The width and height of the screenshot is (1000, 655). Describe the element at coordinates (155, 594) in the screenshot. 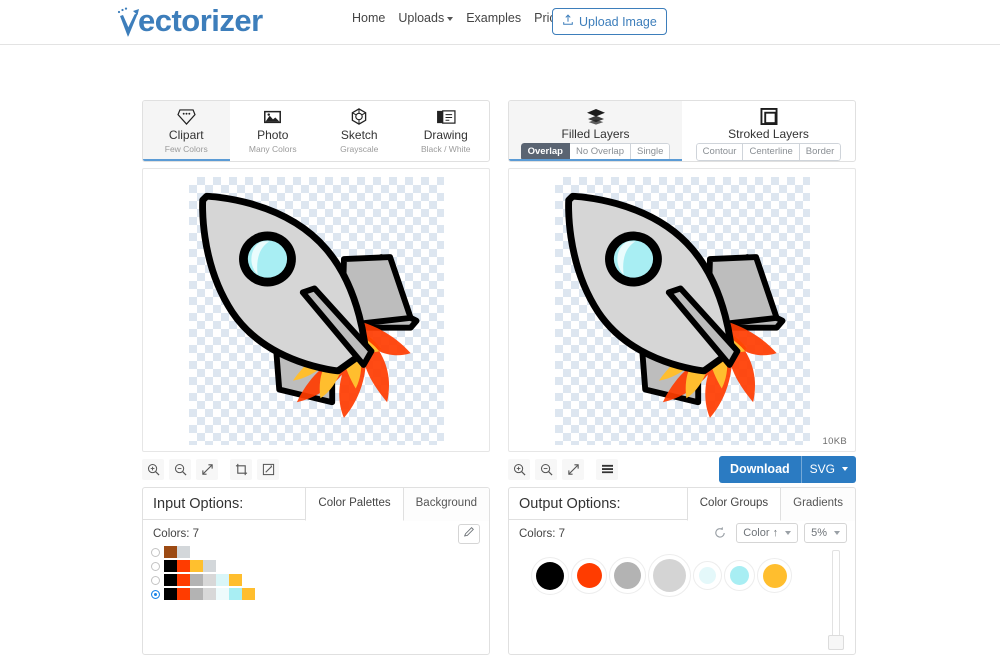

I see `palette-radio-selected` at that location.